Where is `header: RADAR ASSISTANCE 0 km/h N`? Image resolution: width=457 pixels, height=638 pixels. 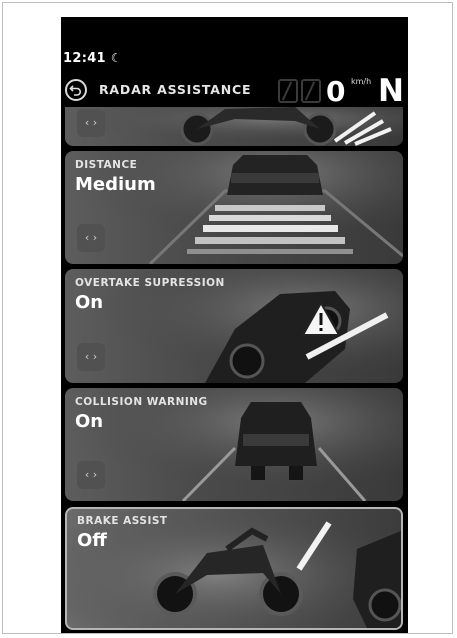
header: RADAR ASSISTANCE 0 km/h N is located at coordinates (234, 91).